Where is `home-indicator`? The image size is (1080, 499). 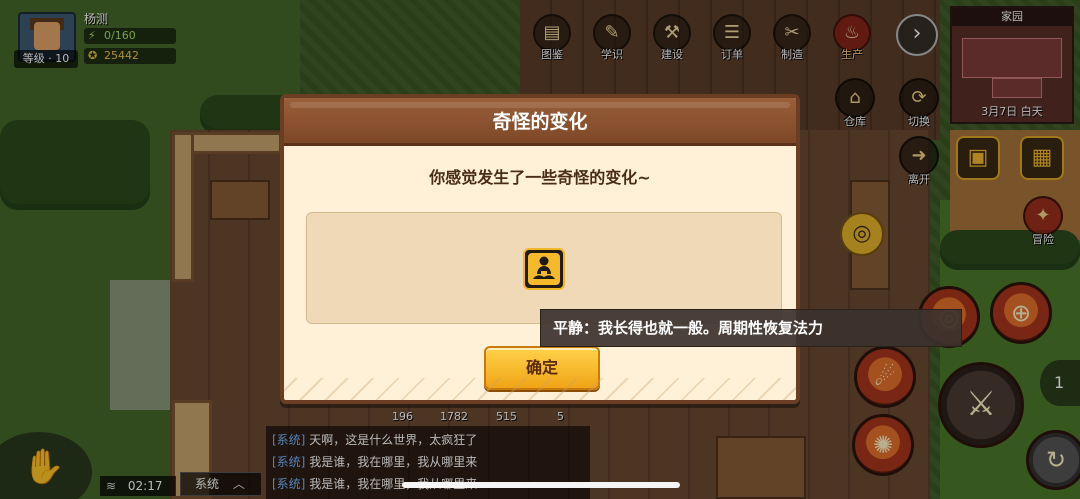
home-indicator is located at coordinates (541, 485).